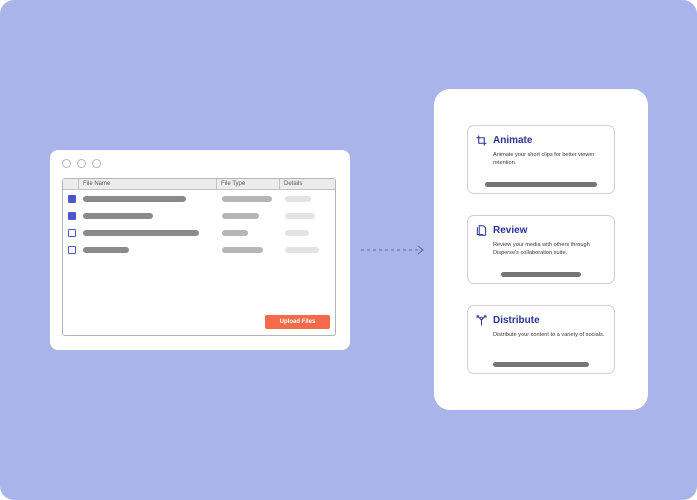 This screenshot has height=500, width=697. Describe the element at coordinates (308, 184) in the screenshot. I see `header-details: Details` at that location.